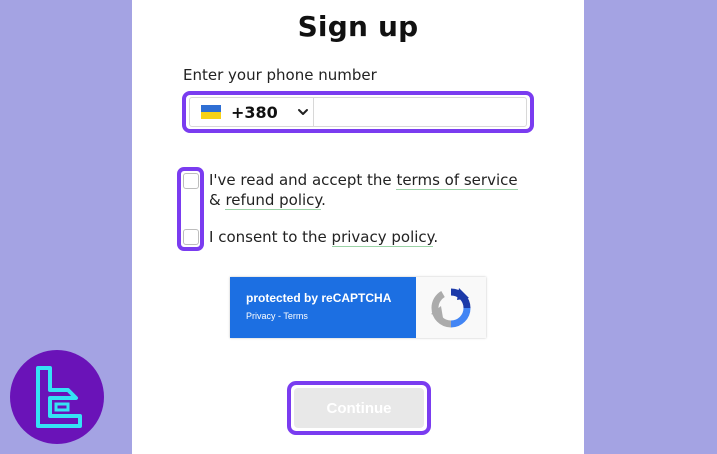 This screenshot has width=717, height=454. Describe the element at coordinates (302, 112) in the screenshot. I see `chevron-down-icon` at that location.